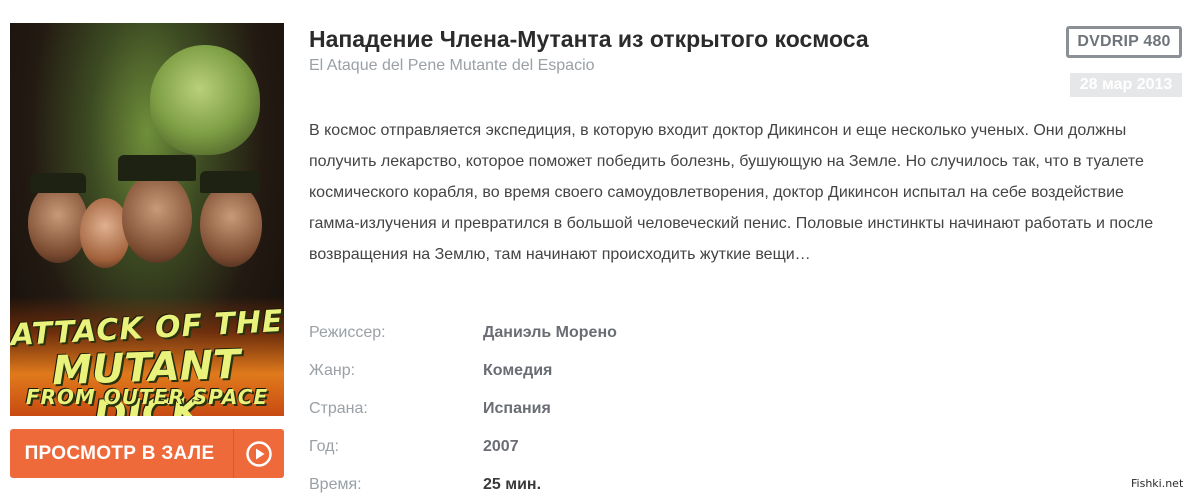 The width and height of the screenshot is (1197, 495). Describe the element at coordinates (559, 409) in the screenshot. I see `info-row-country: Страна: Испания` at that location.